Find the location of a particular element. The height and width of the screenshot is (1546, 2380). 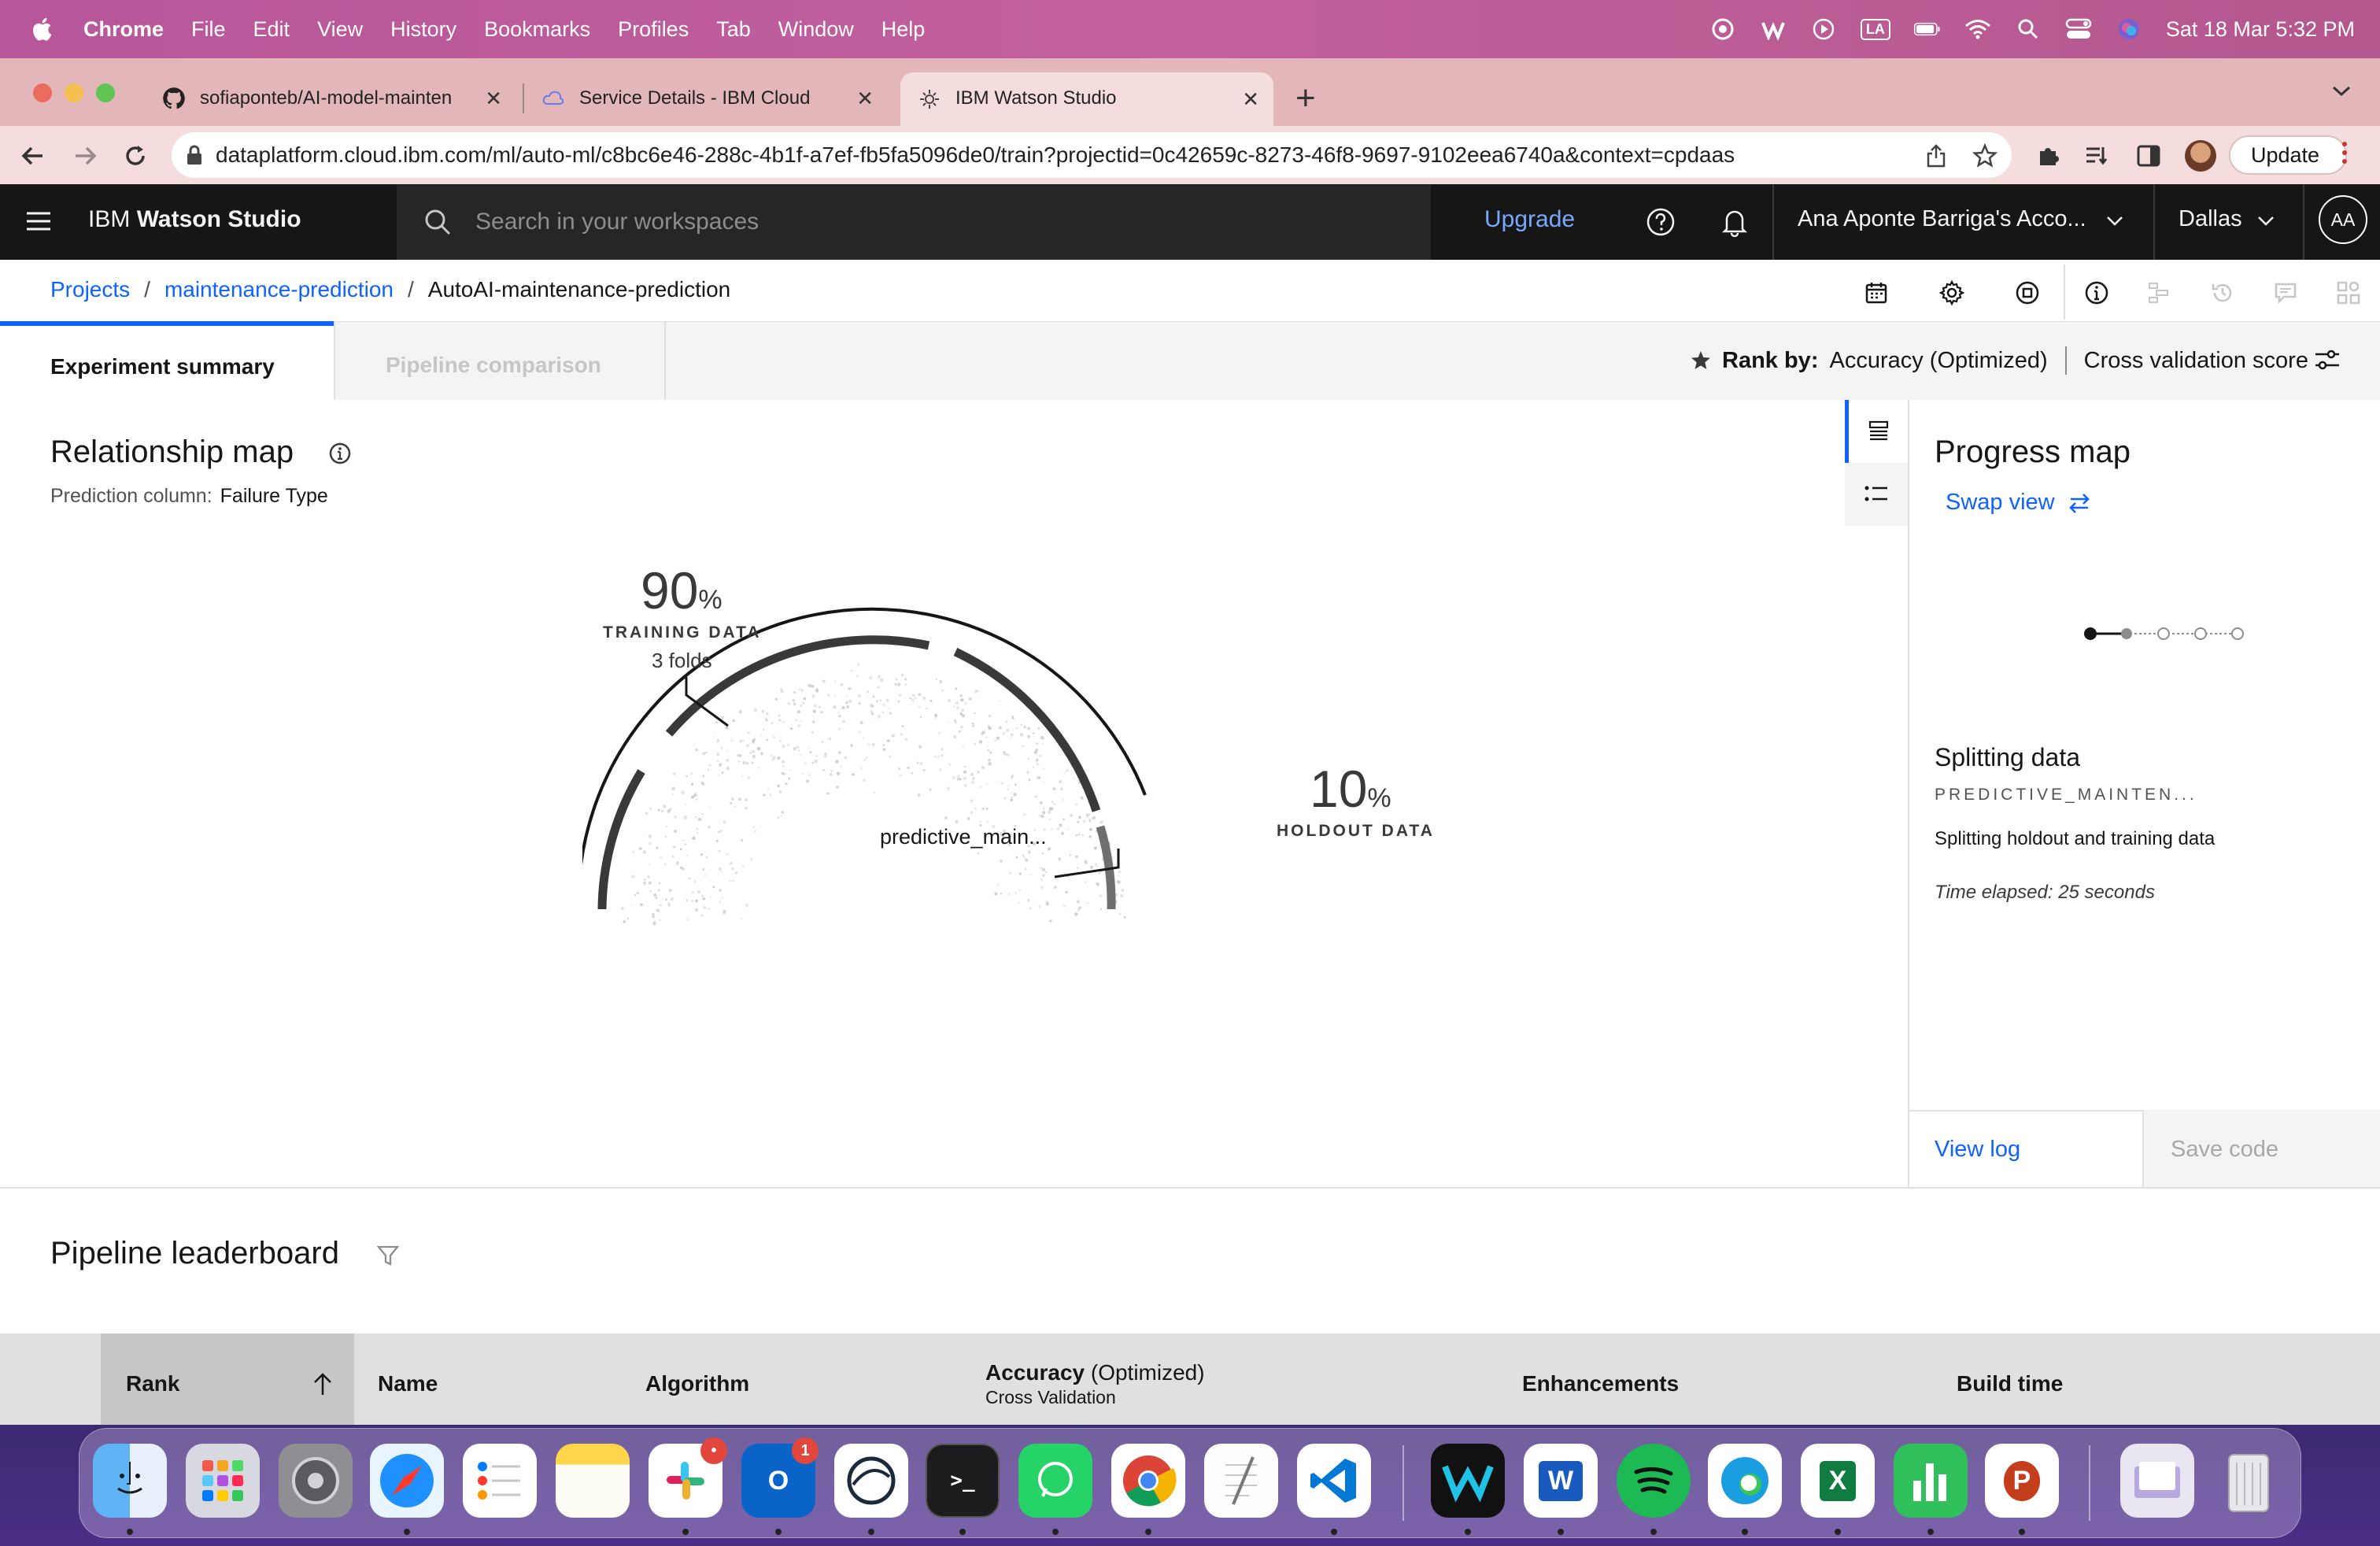

webex-status-icon is located at coordinates (1773, 29).